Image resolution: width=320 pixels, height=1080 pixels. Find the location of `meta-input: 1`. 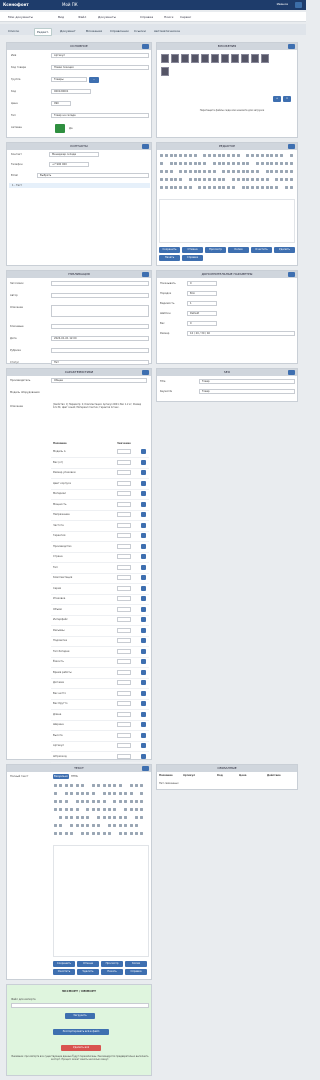

meta-input: 1 is located at coordinates (202, 303).